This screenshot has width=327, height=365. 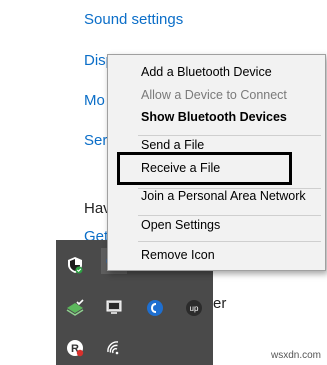 What do you see at coordinates (155, 308) in the screenshot?
I see `blue-circle-app-icon` at bounding box center [155, 308].